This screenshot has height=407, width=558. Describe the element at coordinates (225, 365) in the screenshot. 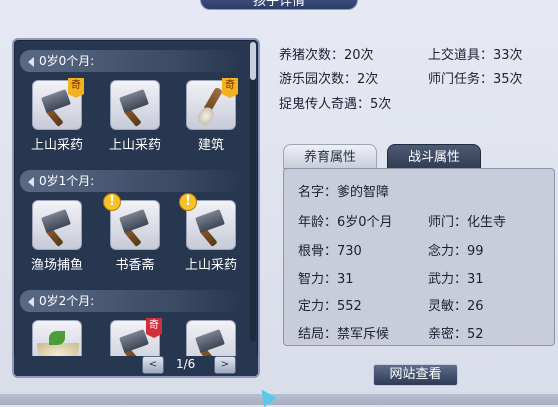

I see `next-page-button: >` at that location.